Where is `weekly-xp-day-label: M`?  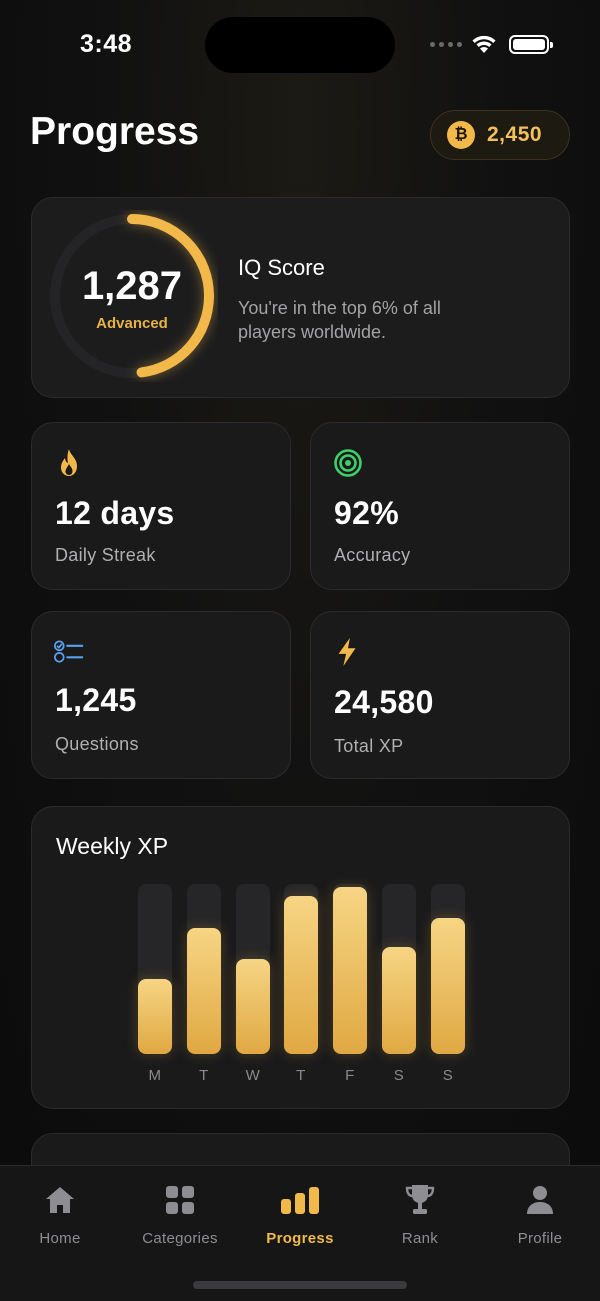 weekly-xp-day-label: M is located at coordinates (155, 1075).